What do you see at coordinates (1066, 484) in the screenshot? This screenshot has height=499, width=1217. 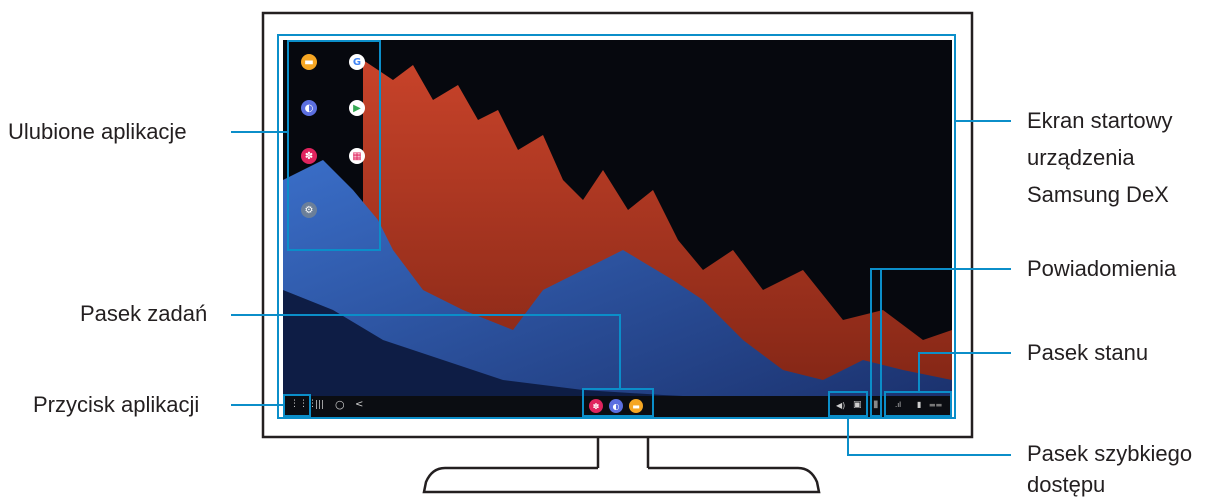 I see `quick-access-label-2: dostępu` at bounding box center [1066, 484].